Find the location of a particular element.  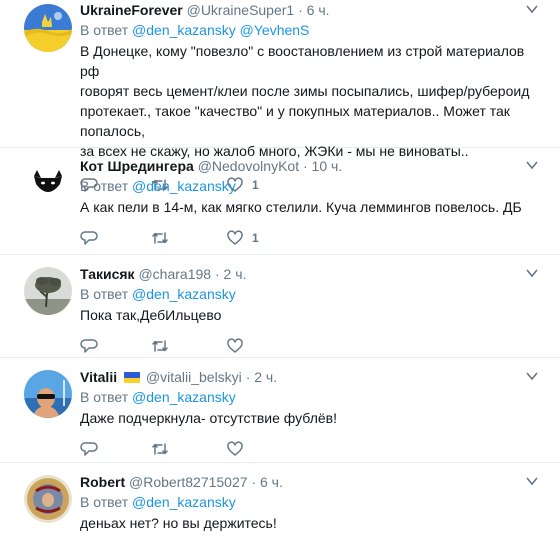

mention-link: @YevhenS is located at coordinates (275, 30).